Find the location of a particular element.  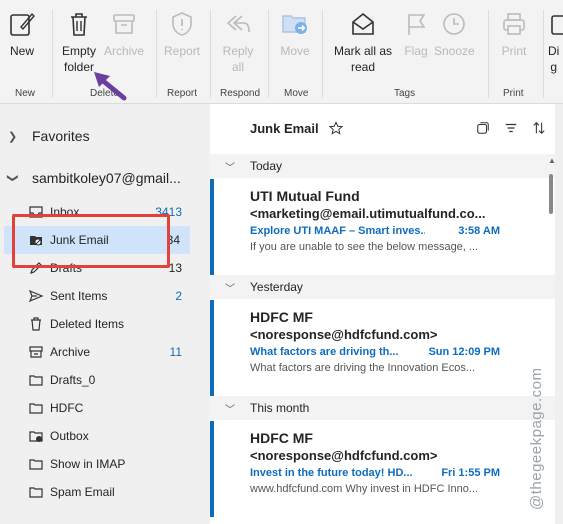

folder-inbox: Inbox 3413 is located at coordinates (110, 212).